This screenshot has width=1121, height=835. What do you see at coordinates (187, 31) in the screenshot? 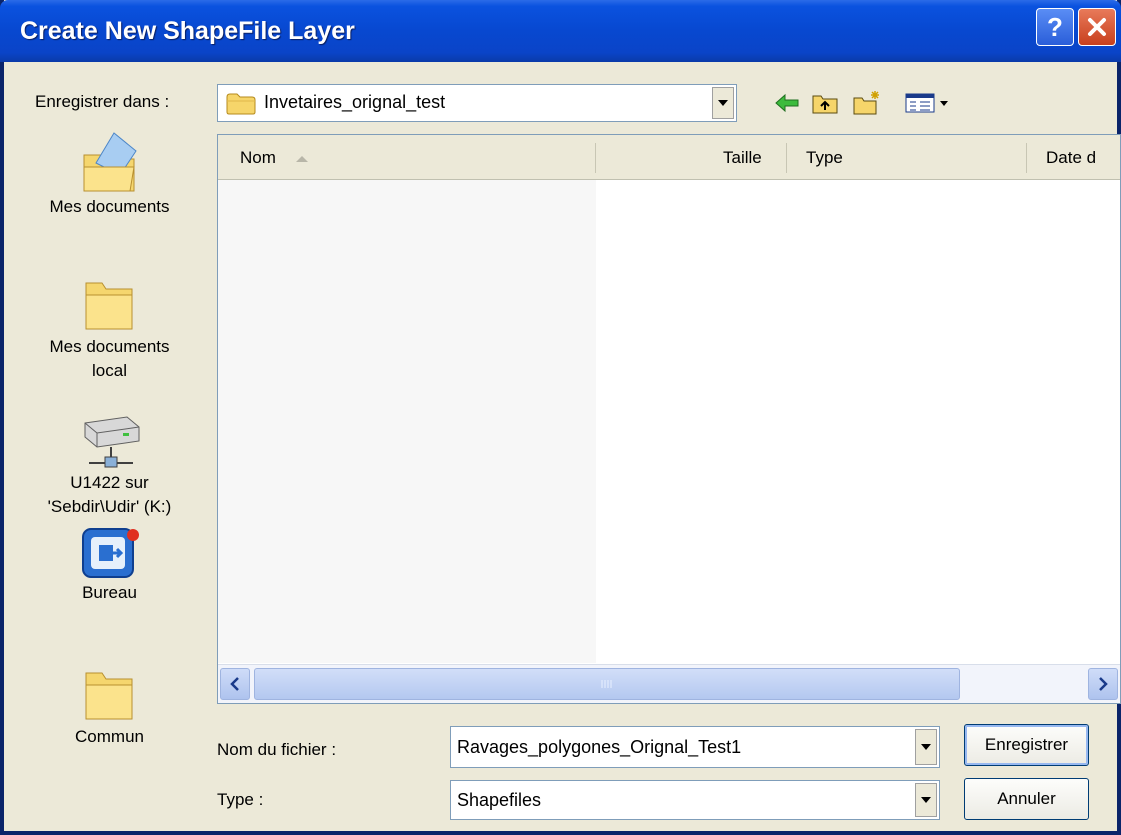
I see `dialog-title: Create New ShapeFile Layer` at bounding box center [187, 31].